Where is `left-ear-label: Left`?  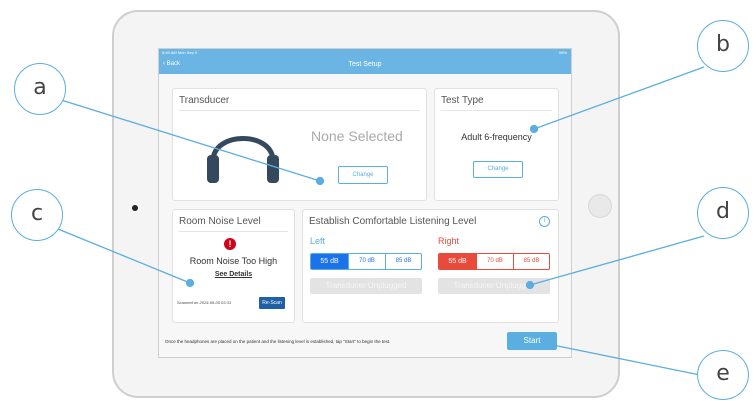
left-ear-label: Left is located at coordinates (318, 241).